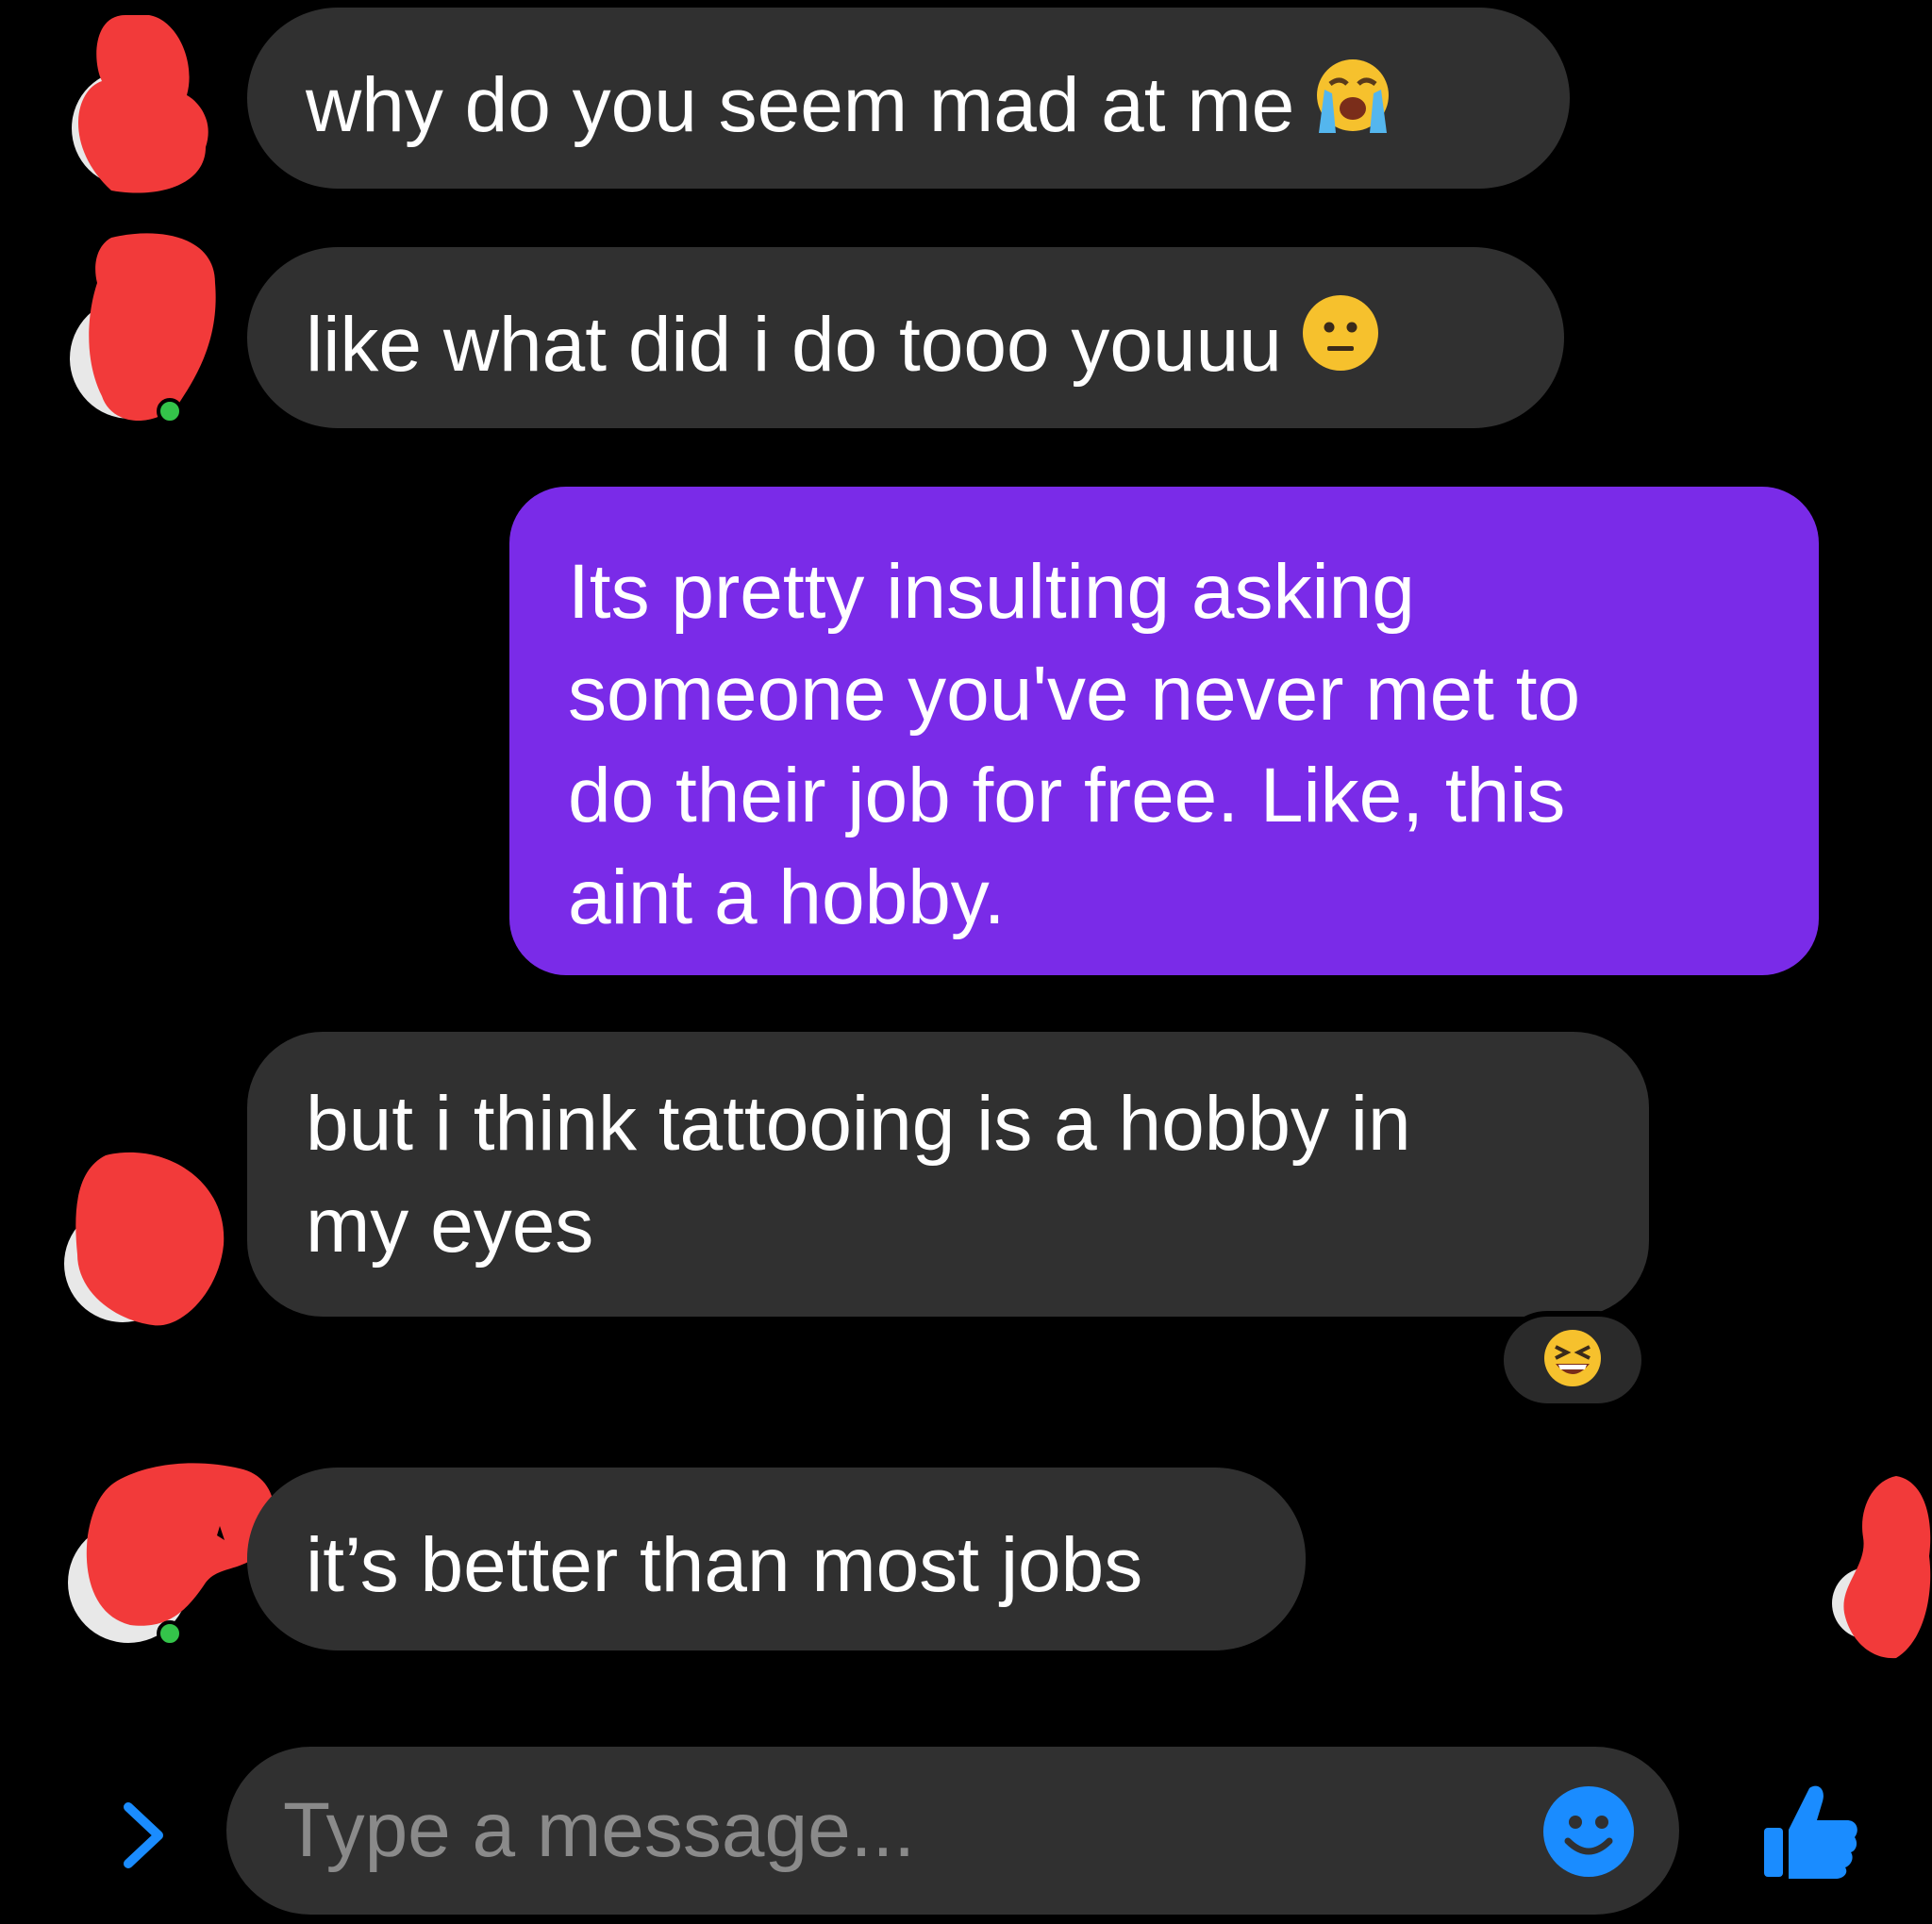  I want to click on message-line: someone you've never met to, so click(1074, 694).